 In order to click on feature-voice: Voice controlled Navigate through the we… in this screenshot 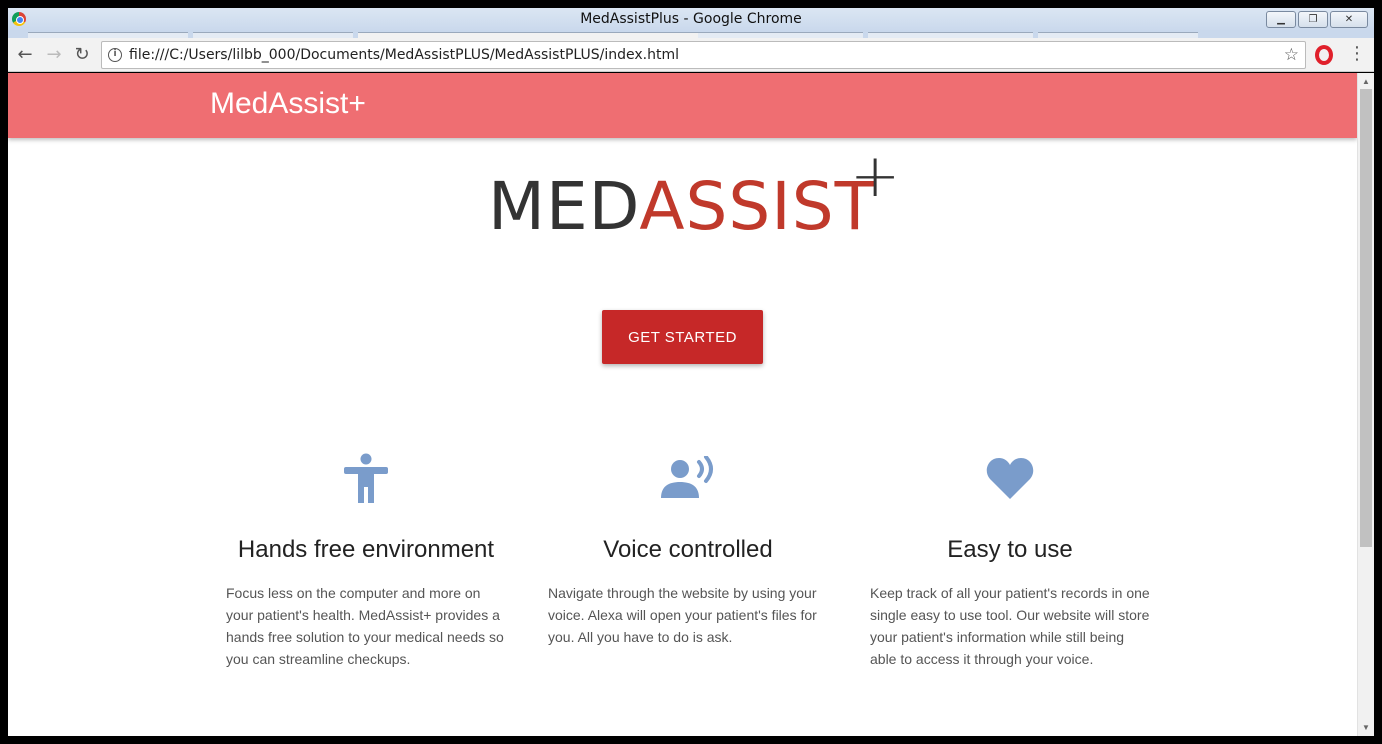, I will do `click(688, 548)`.